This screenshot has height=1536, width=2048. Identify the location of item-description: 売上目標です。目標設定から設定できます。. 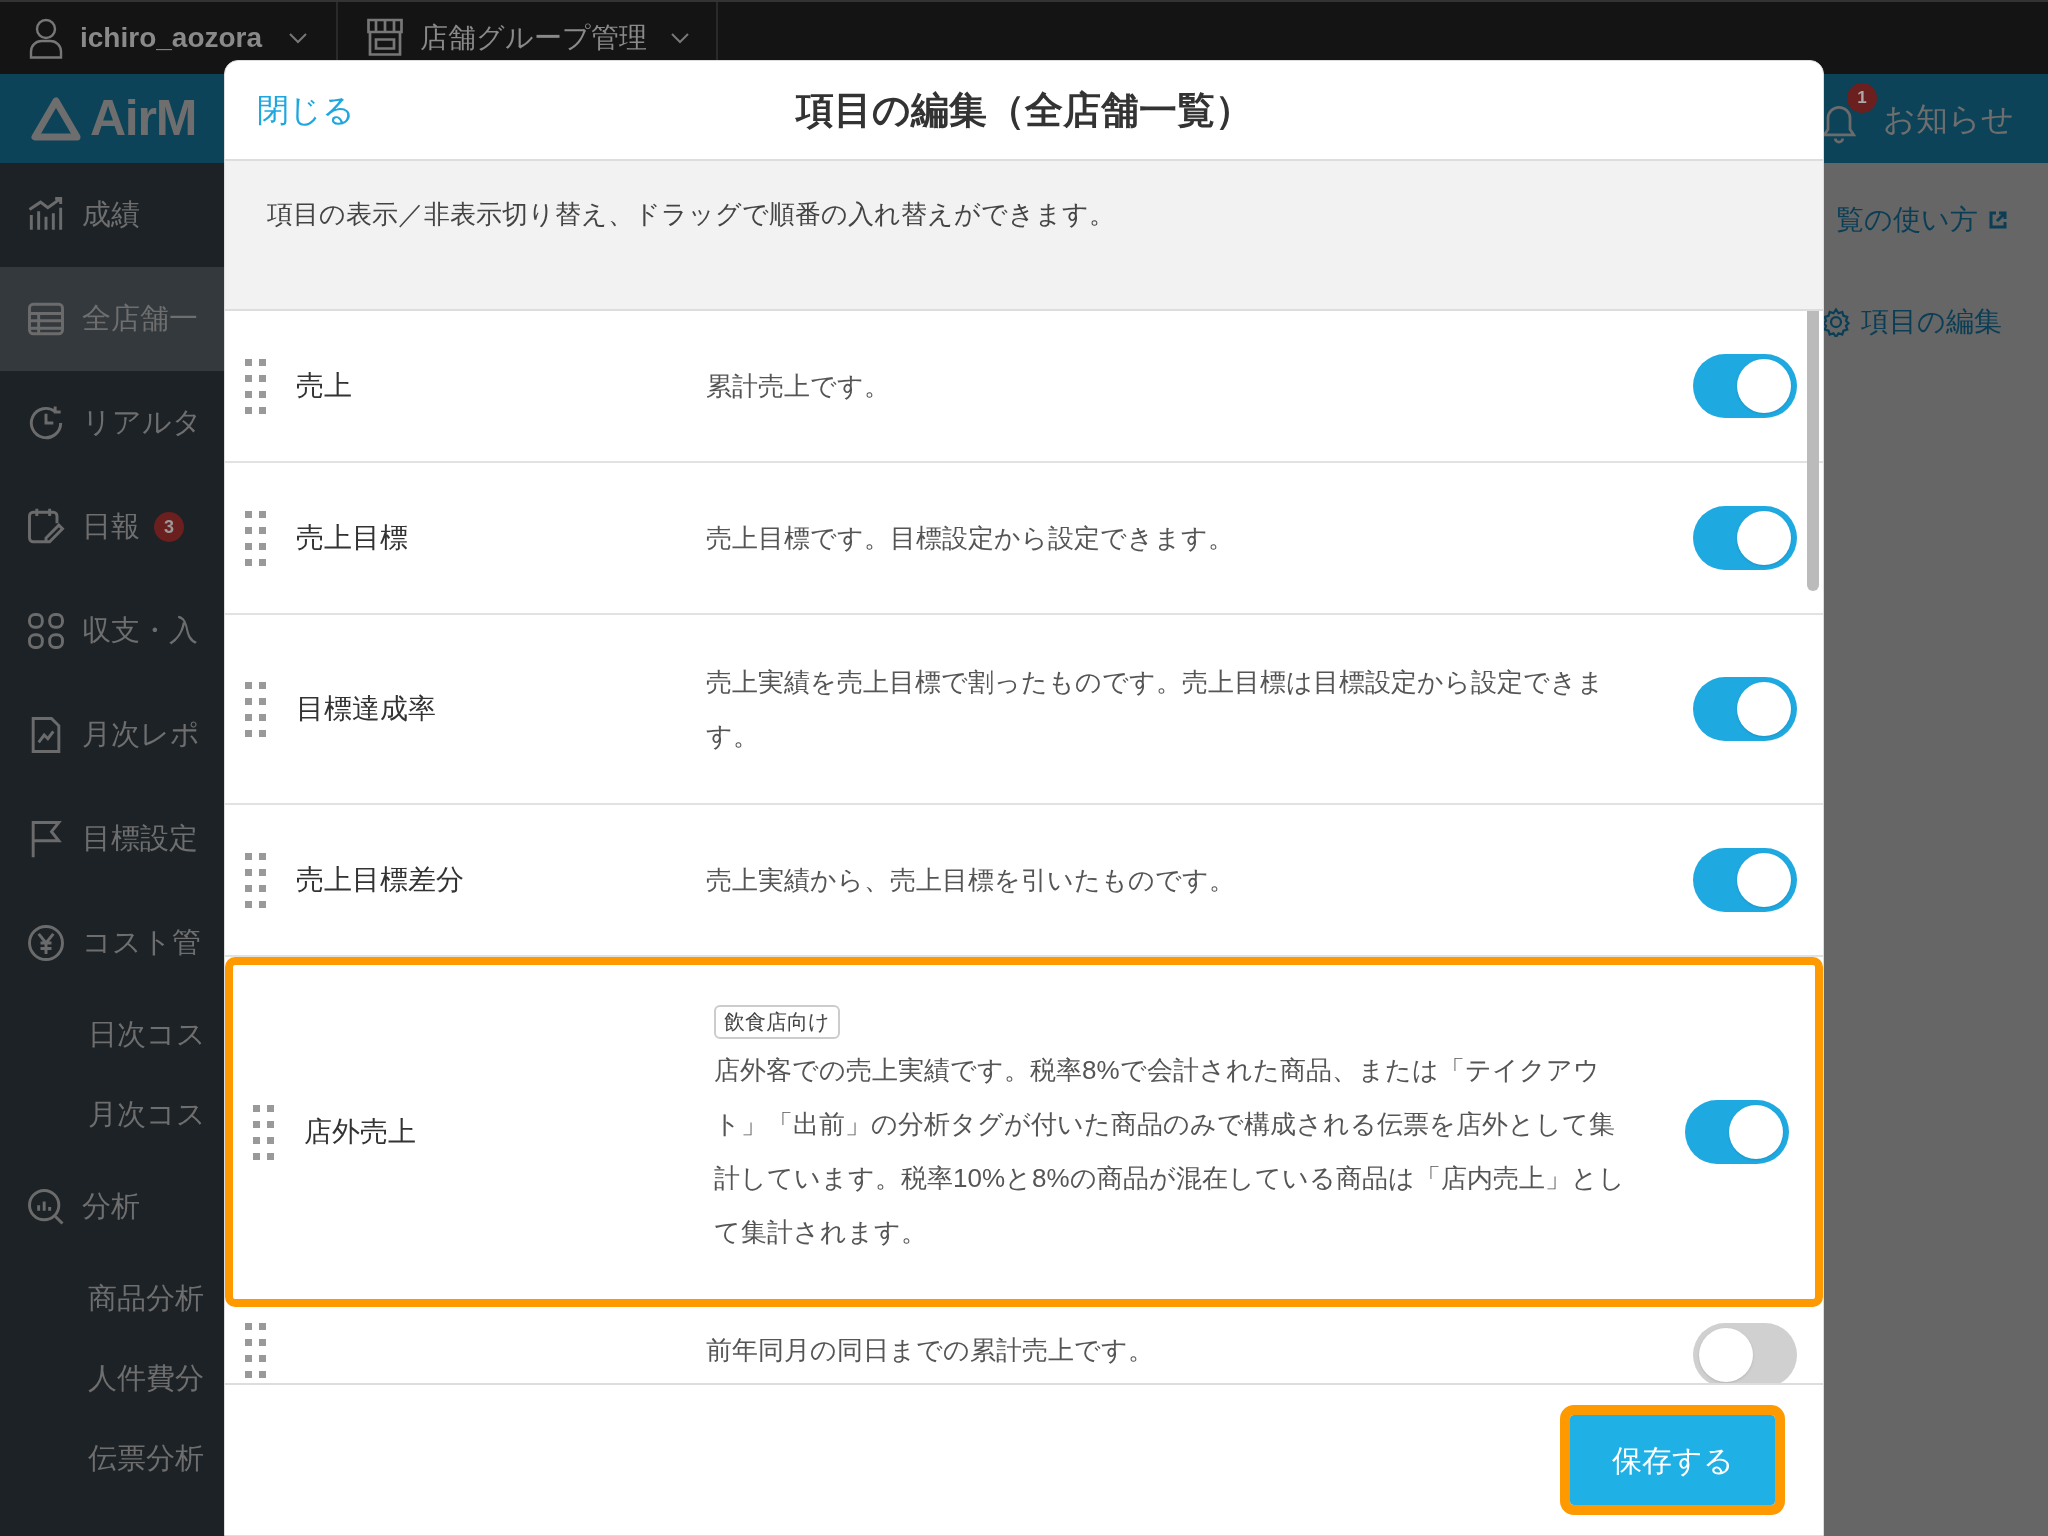
(970, 538).